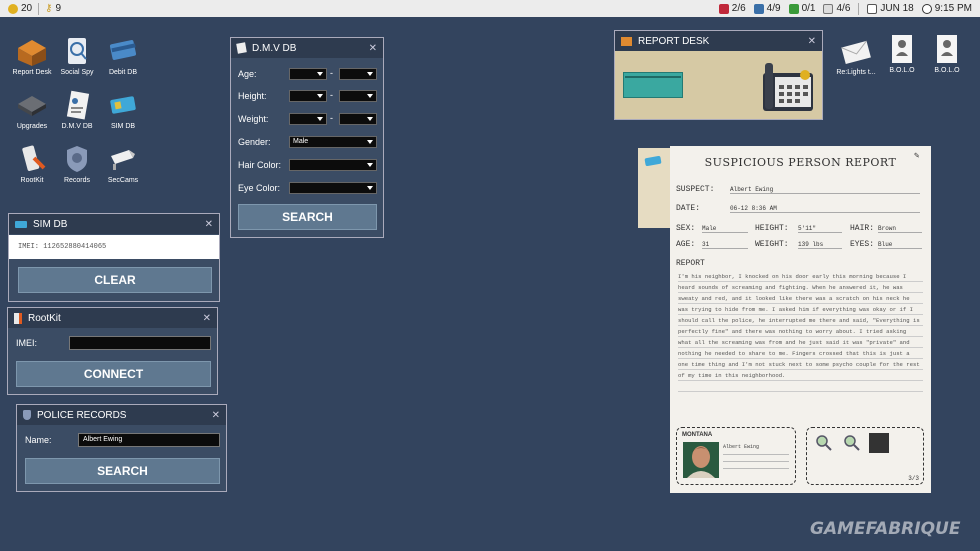 The image size is (980, 551). I want to click on weight-label: WEIGHT:, so click(772, 244).